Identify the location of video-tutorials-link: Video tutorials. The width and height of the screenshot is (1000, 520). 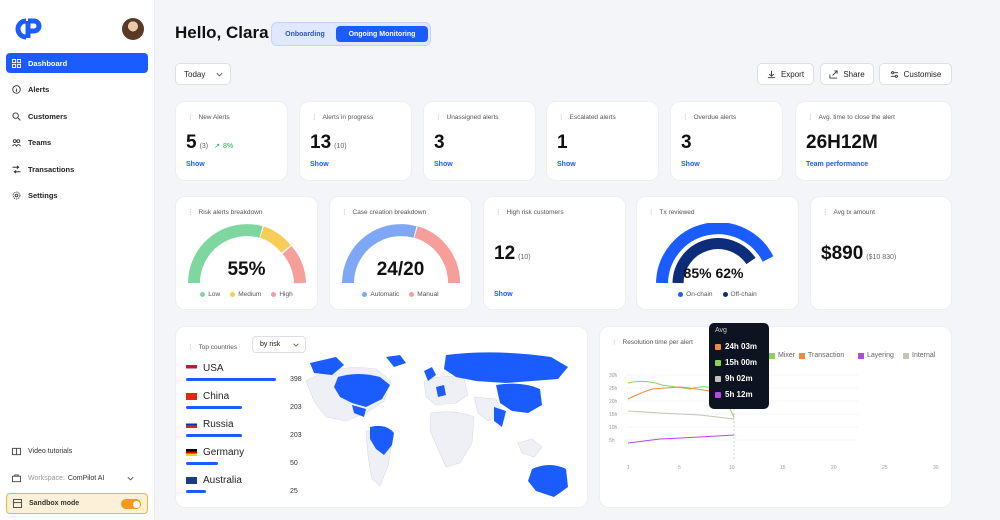
(77, 451).